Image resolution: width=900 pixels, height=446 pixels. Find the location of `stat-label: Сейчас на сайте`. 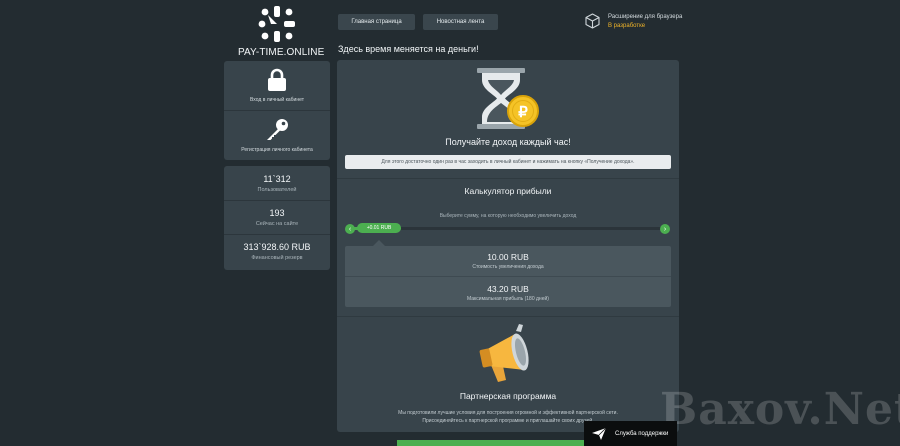

stat-label: Сейчас на сайте is located at coordinates (277, 224).